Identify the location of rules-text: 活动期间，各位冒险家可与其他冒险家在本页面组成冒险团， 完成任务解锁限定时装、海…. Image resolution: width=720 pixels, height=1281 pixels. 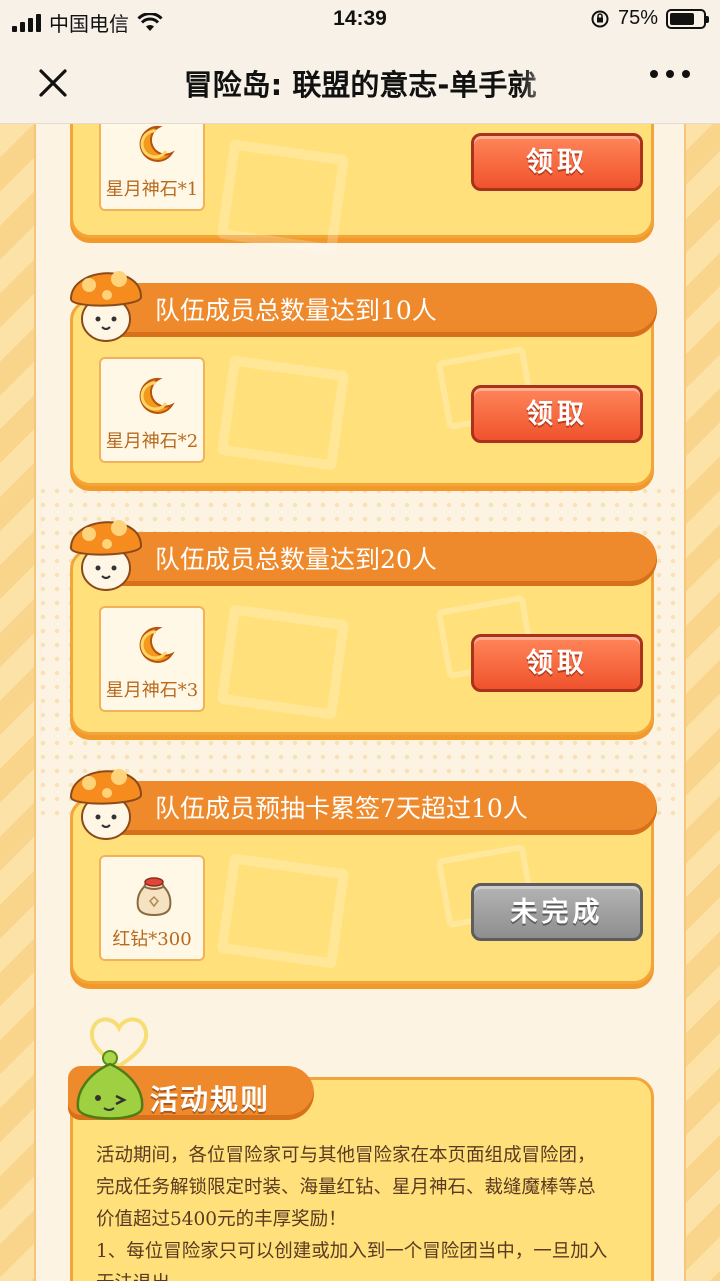
(366, 1210).